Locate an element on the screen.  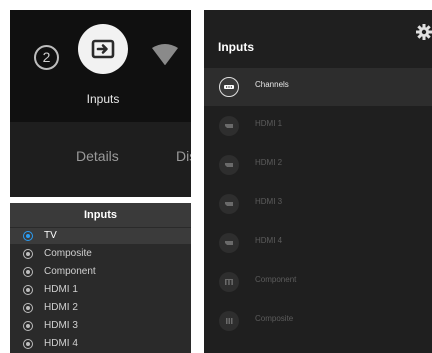
channels-icon is located at coordinates (229, 87).